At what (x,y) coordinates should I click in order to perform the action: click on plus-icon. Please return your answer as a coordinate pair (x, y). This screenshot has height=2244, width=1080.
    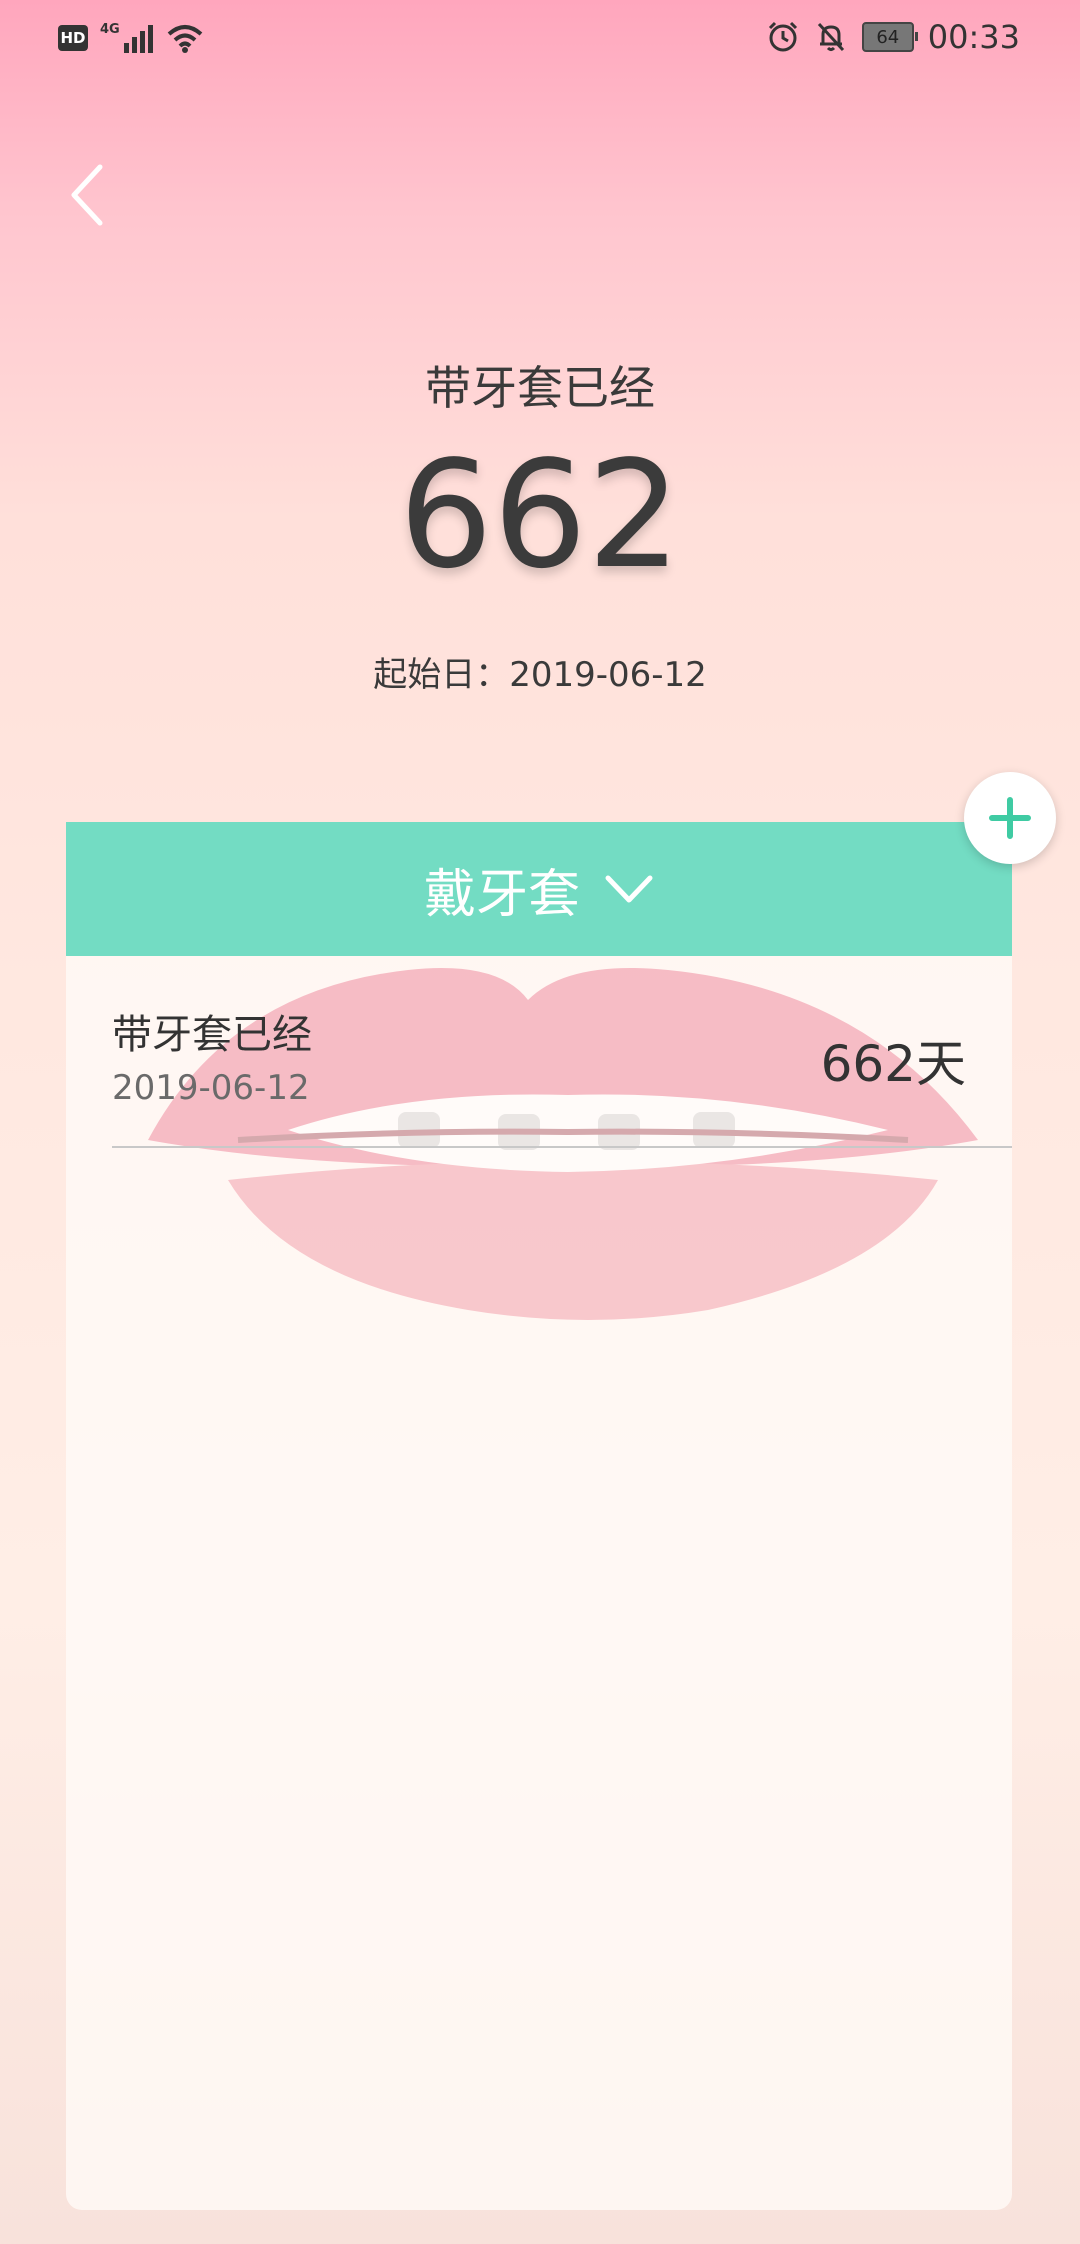
    Looking at the image, I should click on (1010, 818).